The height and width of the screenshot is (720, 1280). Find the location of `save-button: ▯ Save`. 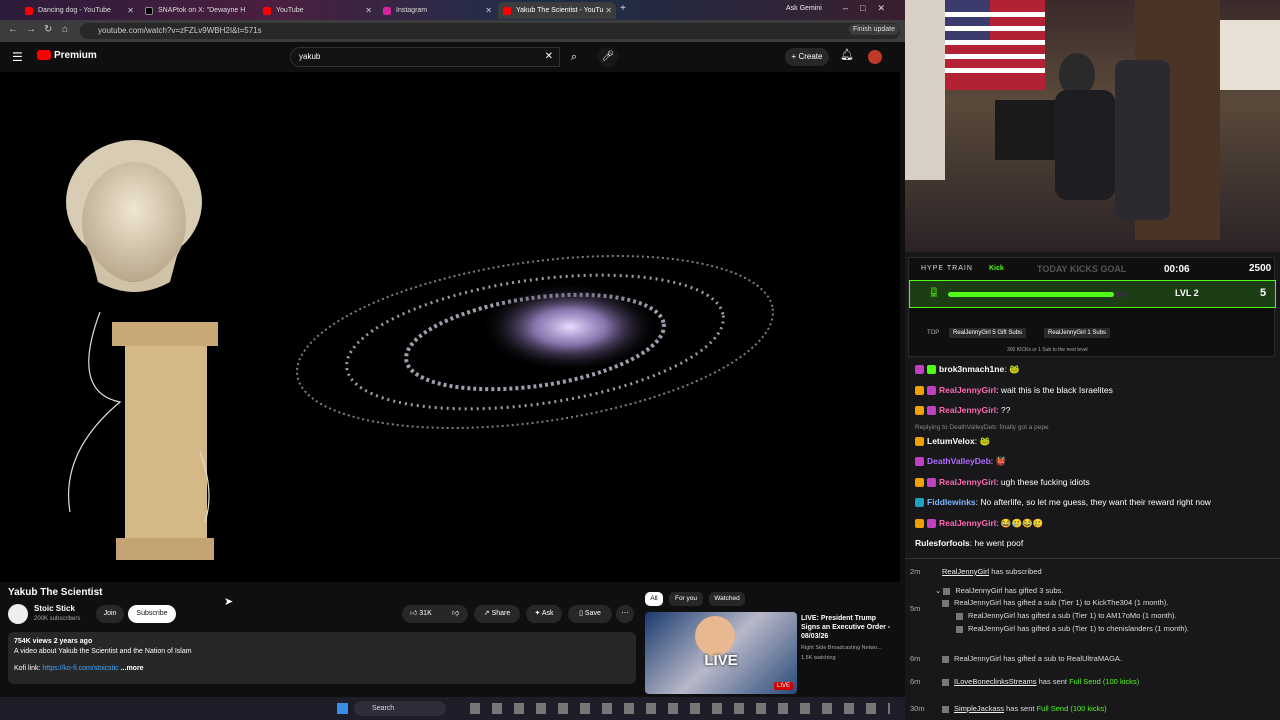

save-button: ▯ Save is located at coordinates (590, 614).